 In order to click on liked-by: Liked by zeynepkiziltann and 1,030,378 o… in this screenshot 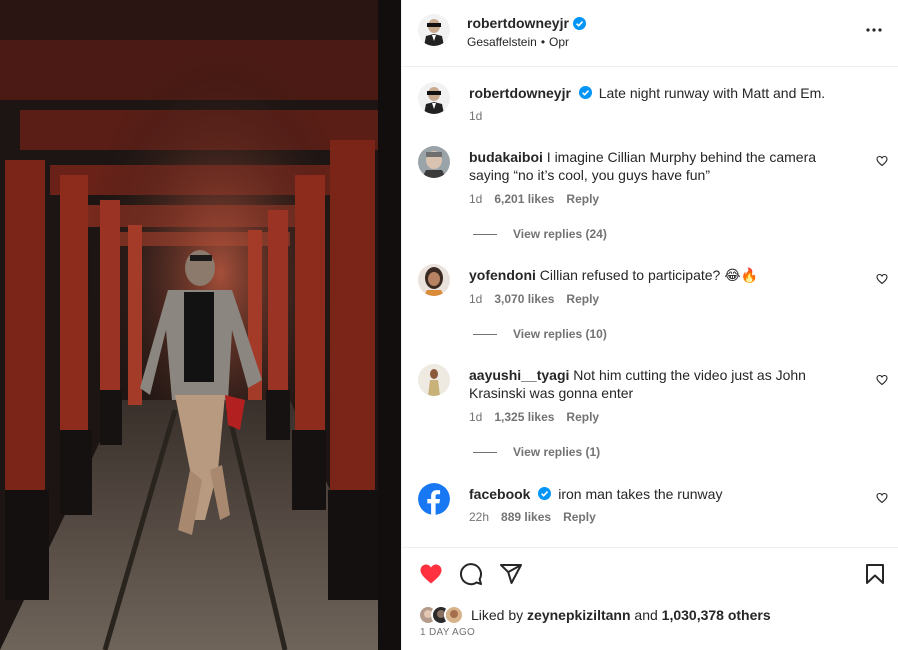, I will do `click(594, 615)`.